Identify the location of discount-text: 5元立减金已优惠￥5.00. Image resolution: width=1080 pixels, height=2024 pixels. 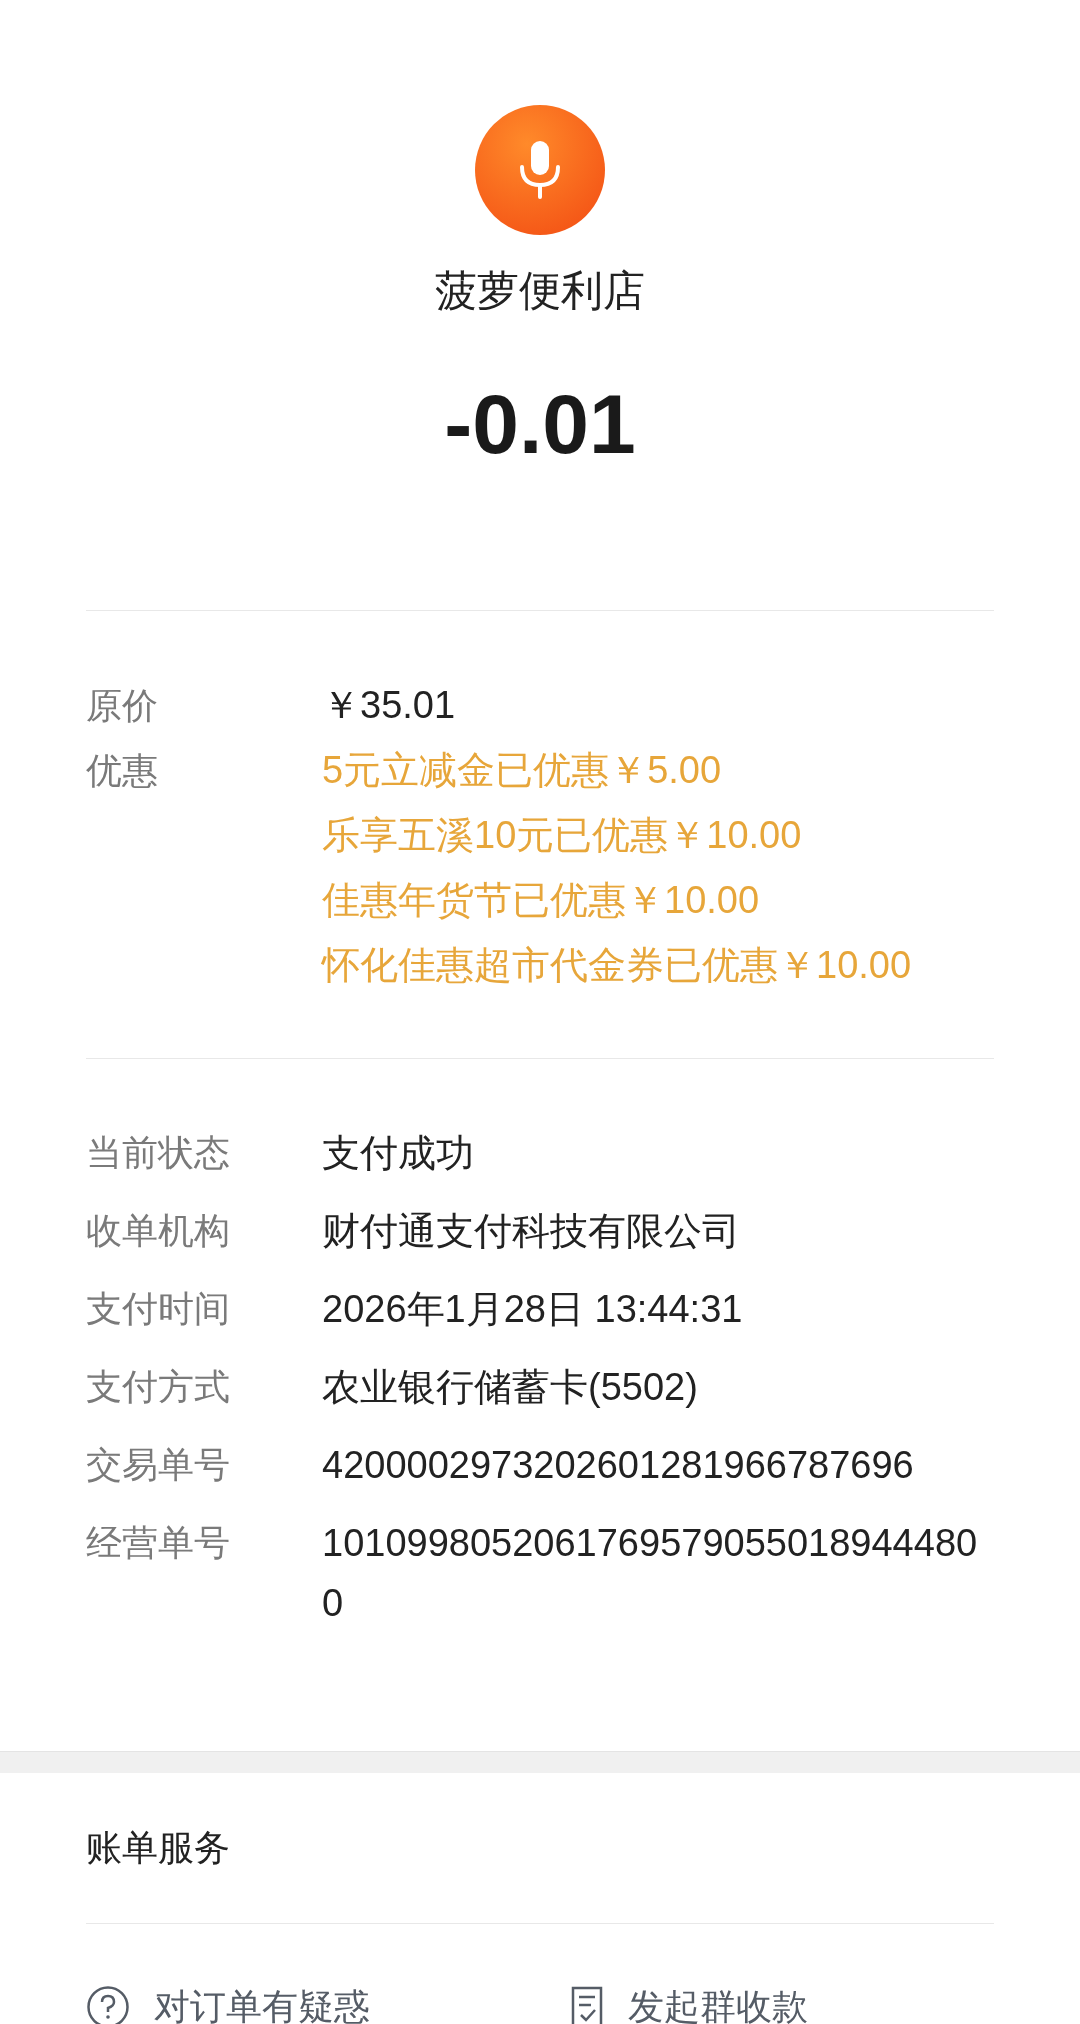
(522, 771).